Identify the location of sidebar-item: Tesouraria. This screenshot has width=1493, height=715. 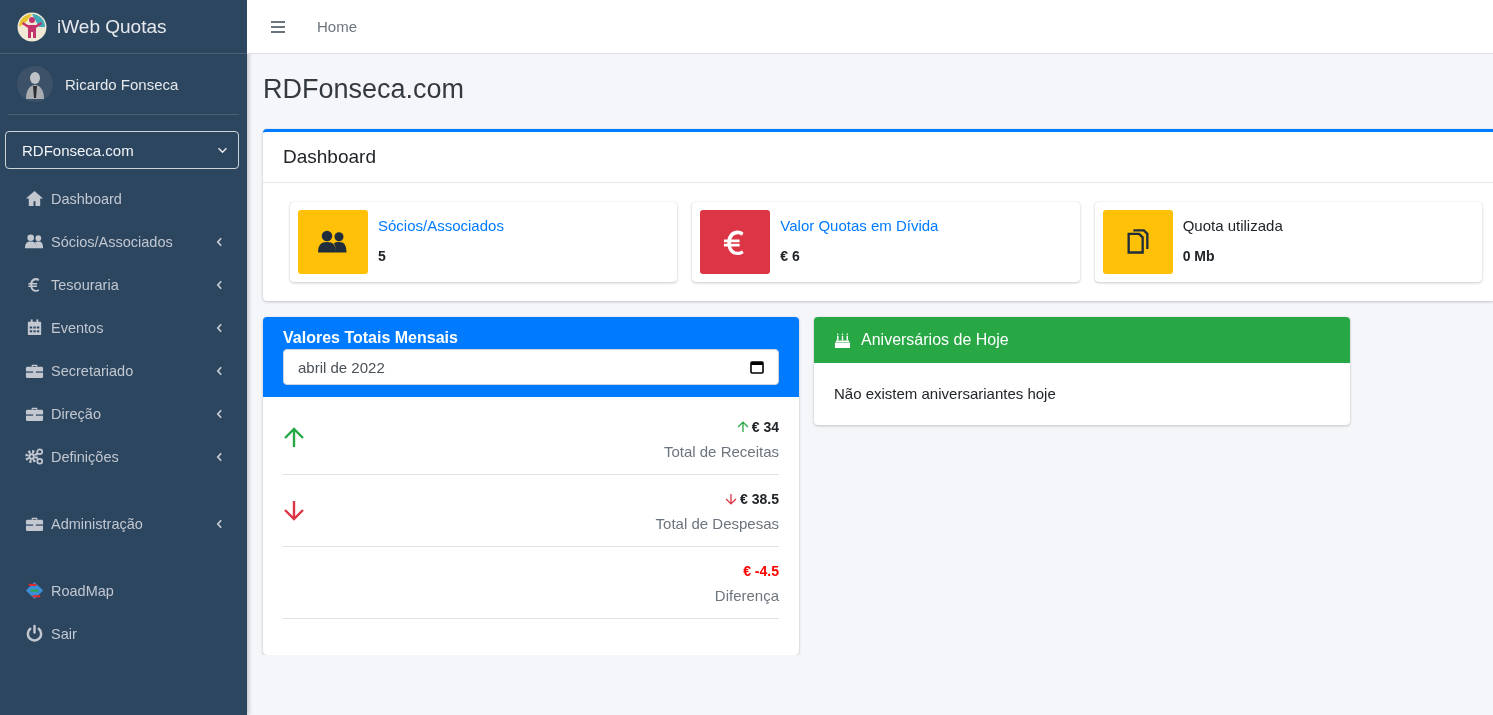
(123, 284).